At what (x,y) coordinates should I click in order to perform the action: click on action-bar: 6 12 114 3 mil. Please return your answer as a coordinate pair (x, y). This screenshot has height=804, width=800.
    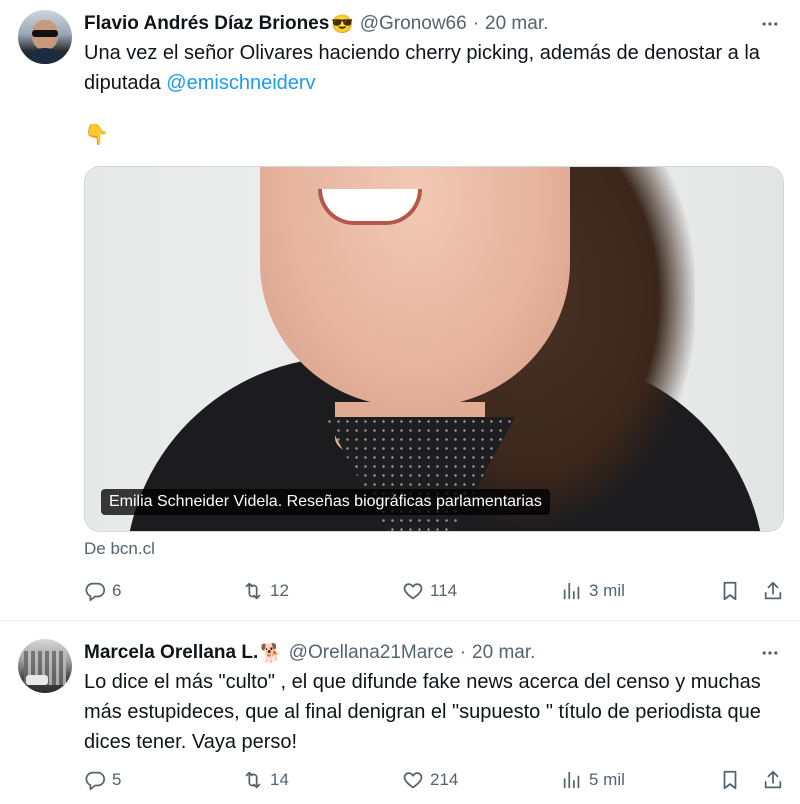
    Looking at the image, I should click on (434, 591).